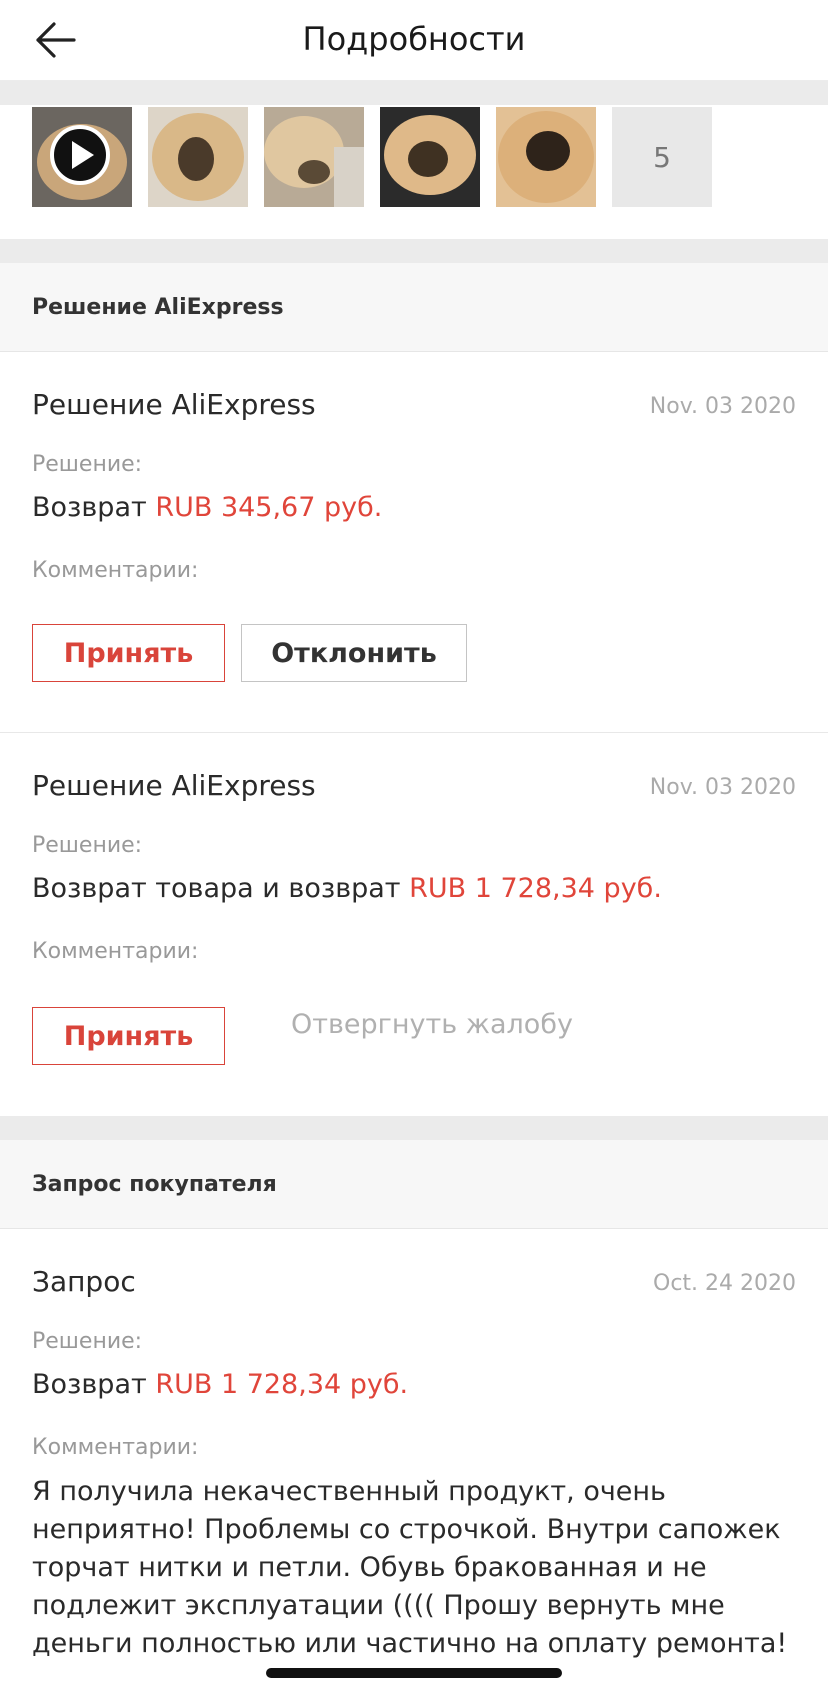 This screenshot has width=828, height=1689. I want to click on decision-text: Возврат товара и возврат, so click(221, 888).